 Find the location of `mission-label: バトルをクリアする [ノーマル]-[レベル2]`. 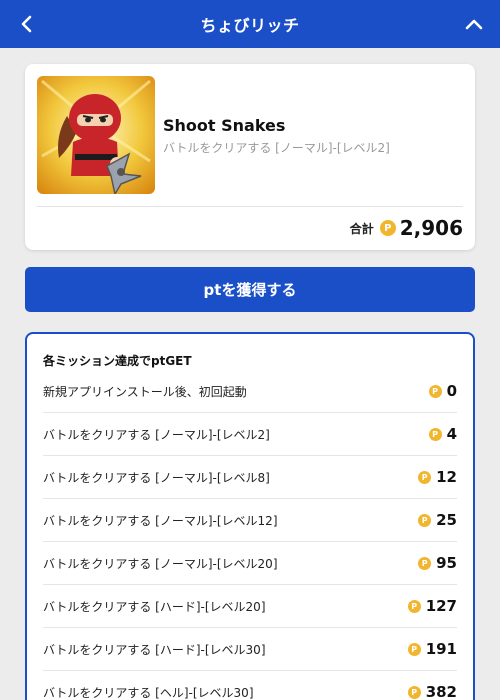

mission-label: バトルをクリアする [ノーマル]-[レベル2] is located at coordinates (156, 434).